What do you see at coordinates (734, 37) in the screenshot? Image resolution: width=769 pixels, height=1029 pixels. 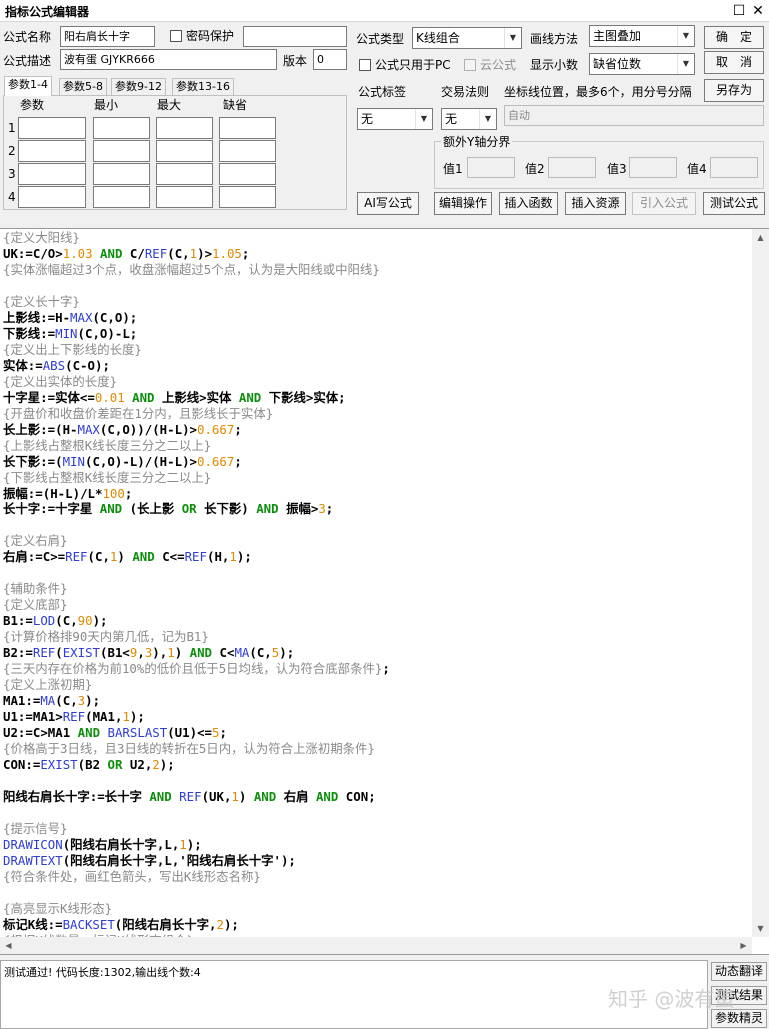 I see `ok-button: 确 定` at bounding box center [734, 37].